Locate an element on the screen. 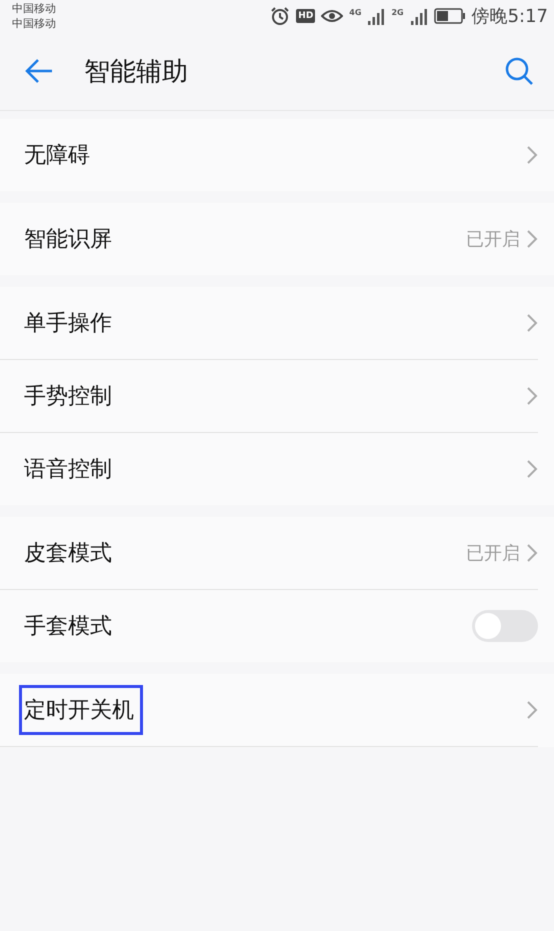 The width and height of the screenshot is (554, 931). row-label: 语音控制 is located at coordinates (68, 470).